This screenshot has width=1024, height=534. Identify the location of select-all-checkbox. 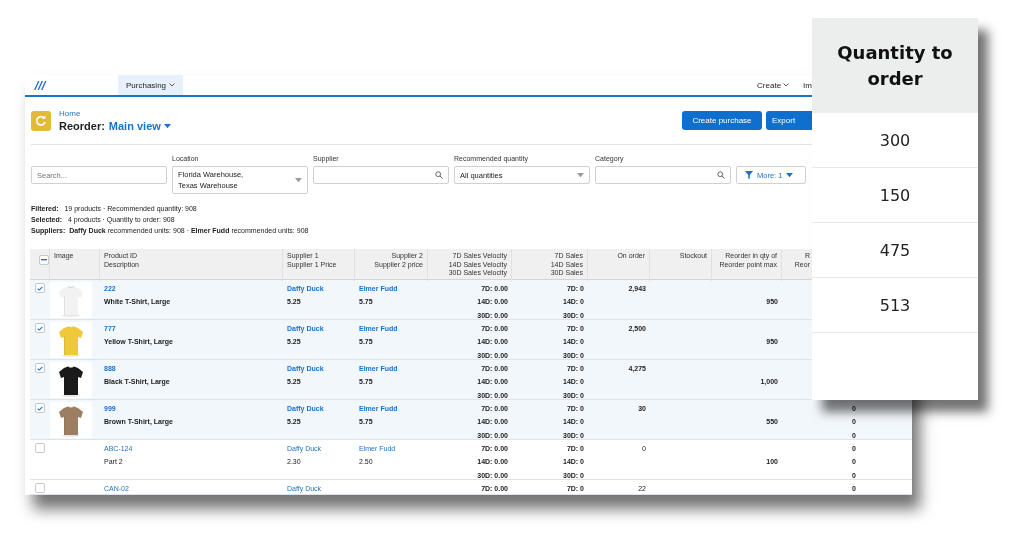
(44, 260).